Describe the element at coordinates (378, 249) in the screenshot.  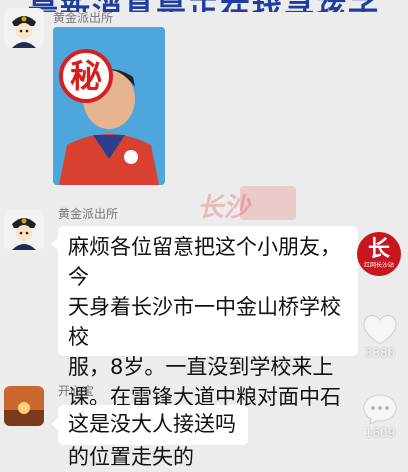
I see `logo-glyph: 长` at that location.